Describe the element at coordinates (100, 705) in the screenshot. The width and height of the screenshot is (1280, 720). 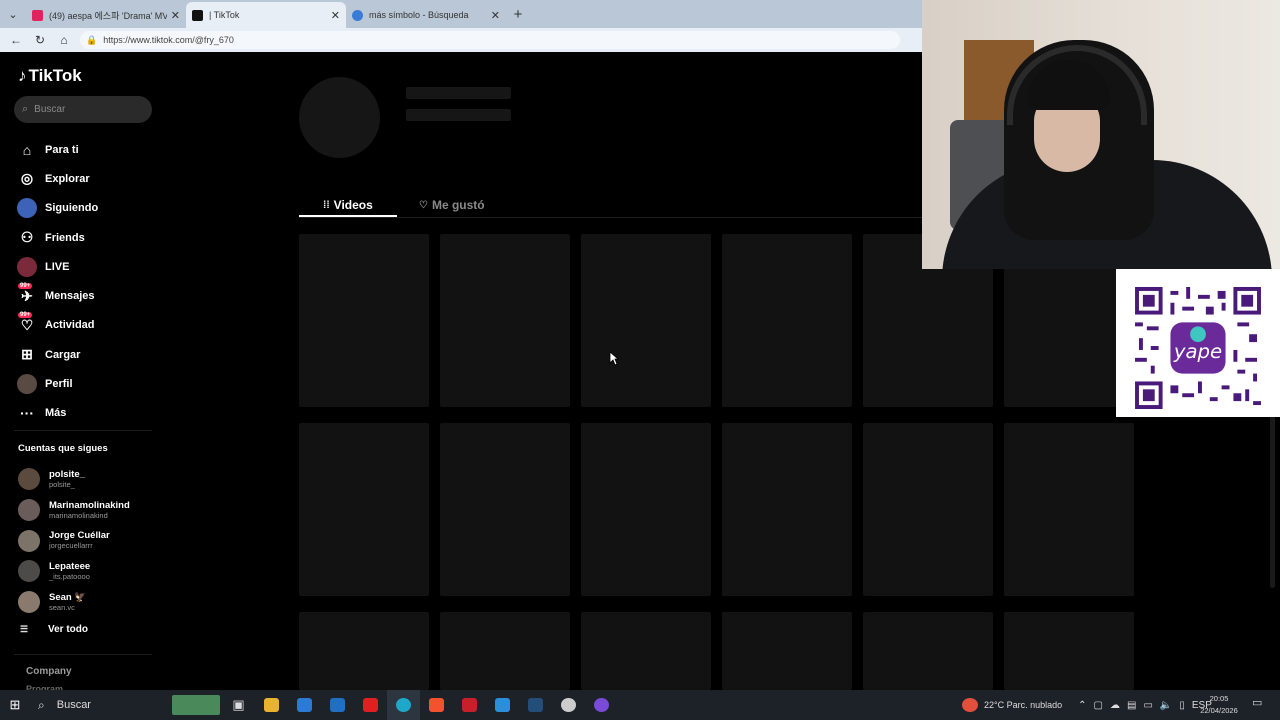
I see `taskbar-search: ⌕ Buscar` at that location.